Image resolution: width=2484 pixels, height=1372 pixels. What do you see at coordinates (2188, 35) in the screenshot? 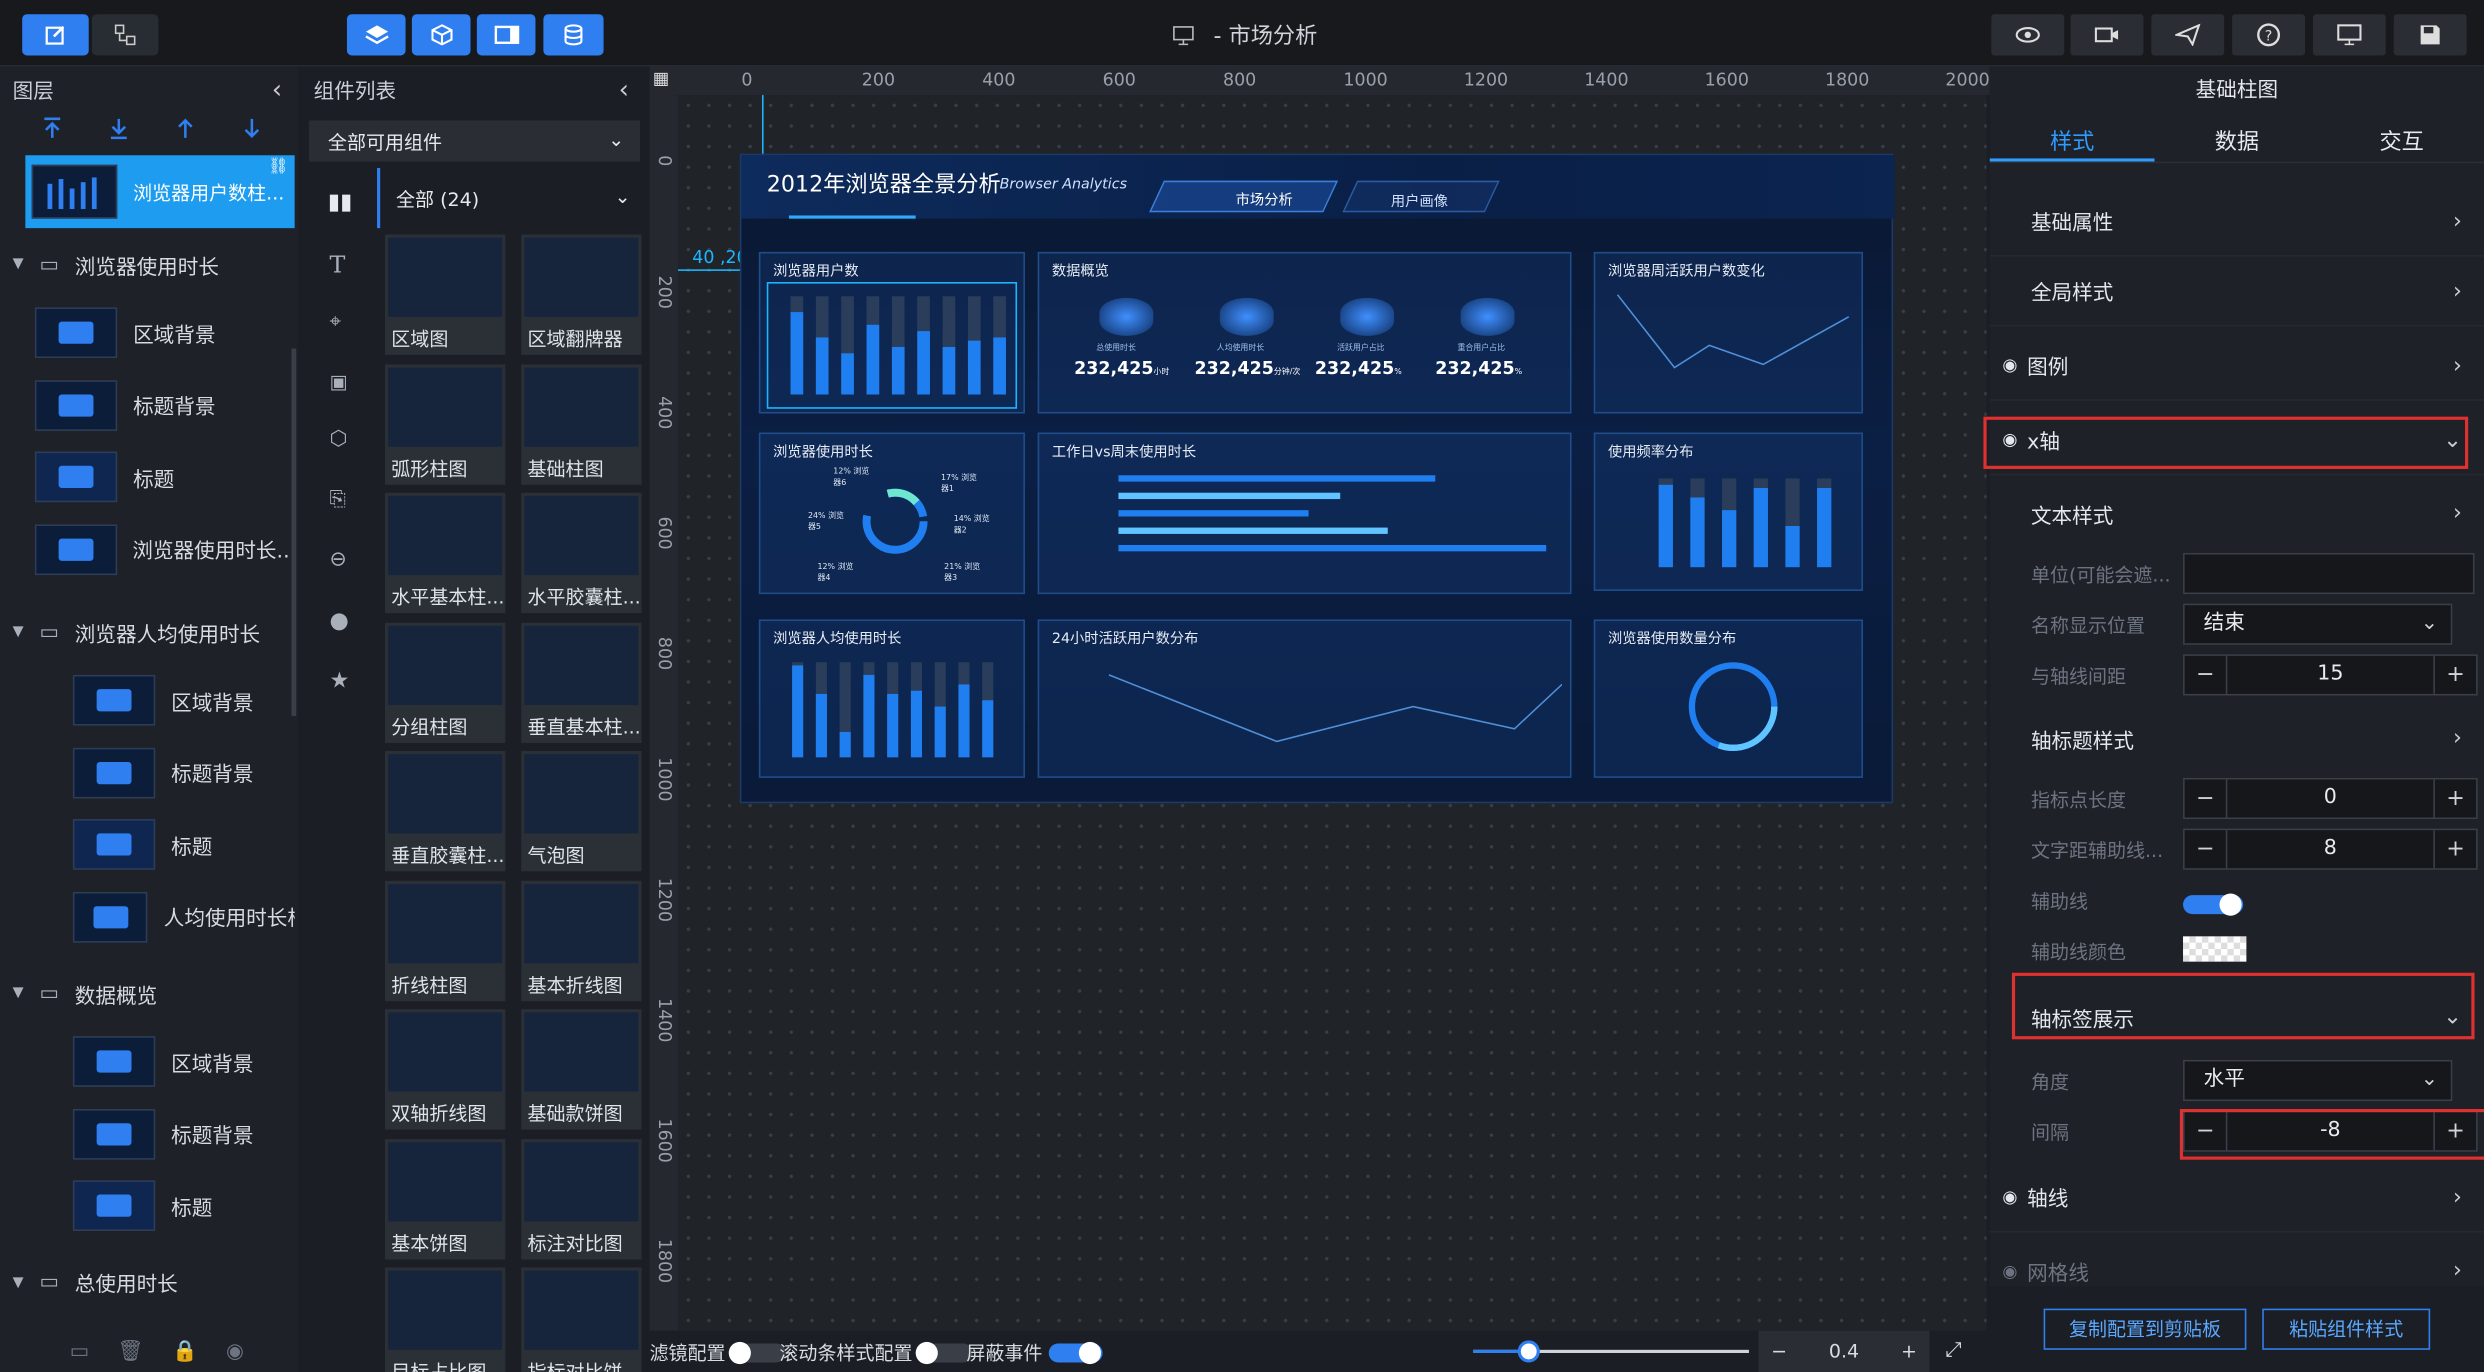
I see `send-icon` at bounding box center [2188, 35].